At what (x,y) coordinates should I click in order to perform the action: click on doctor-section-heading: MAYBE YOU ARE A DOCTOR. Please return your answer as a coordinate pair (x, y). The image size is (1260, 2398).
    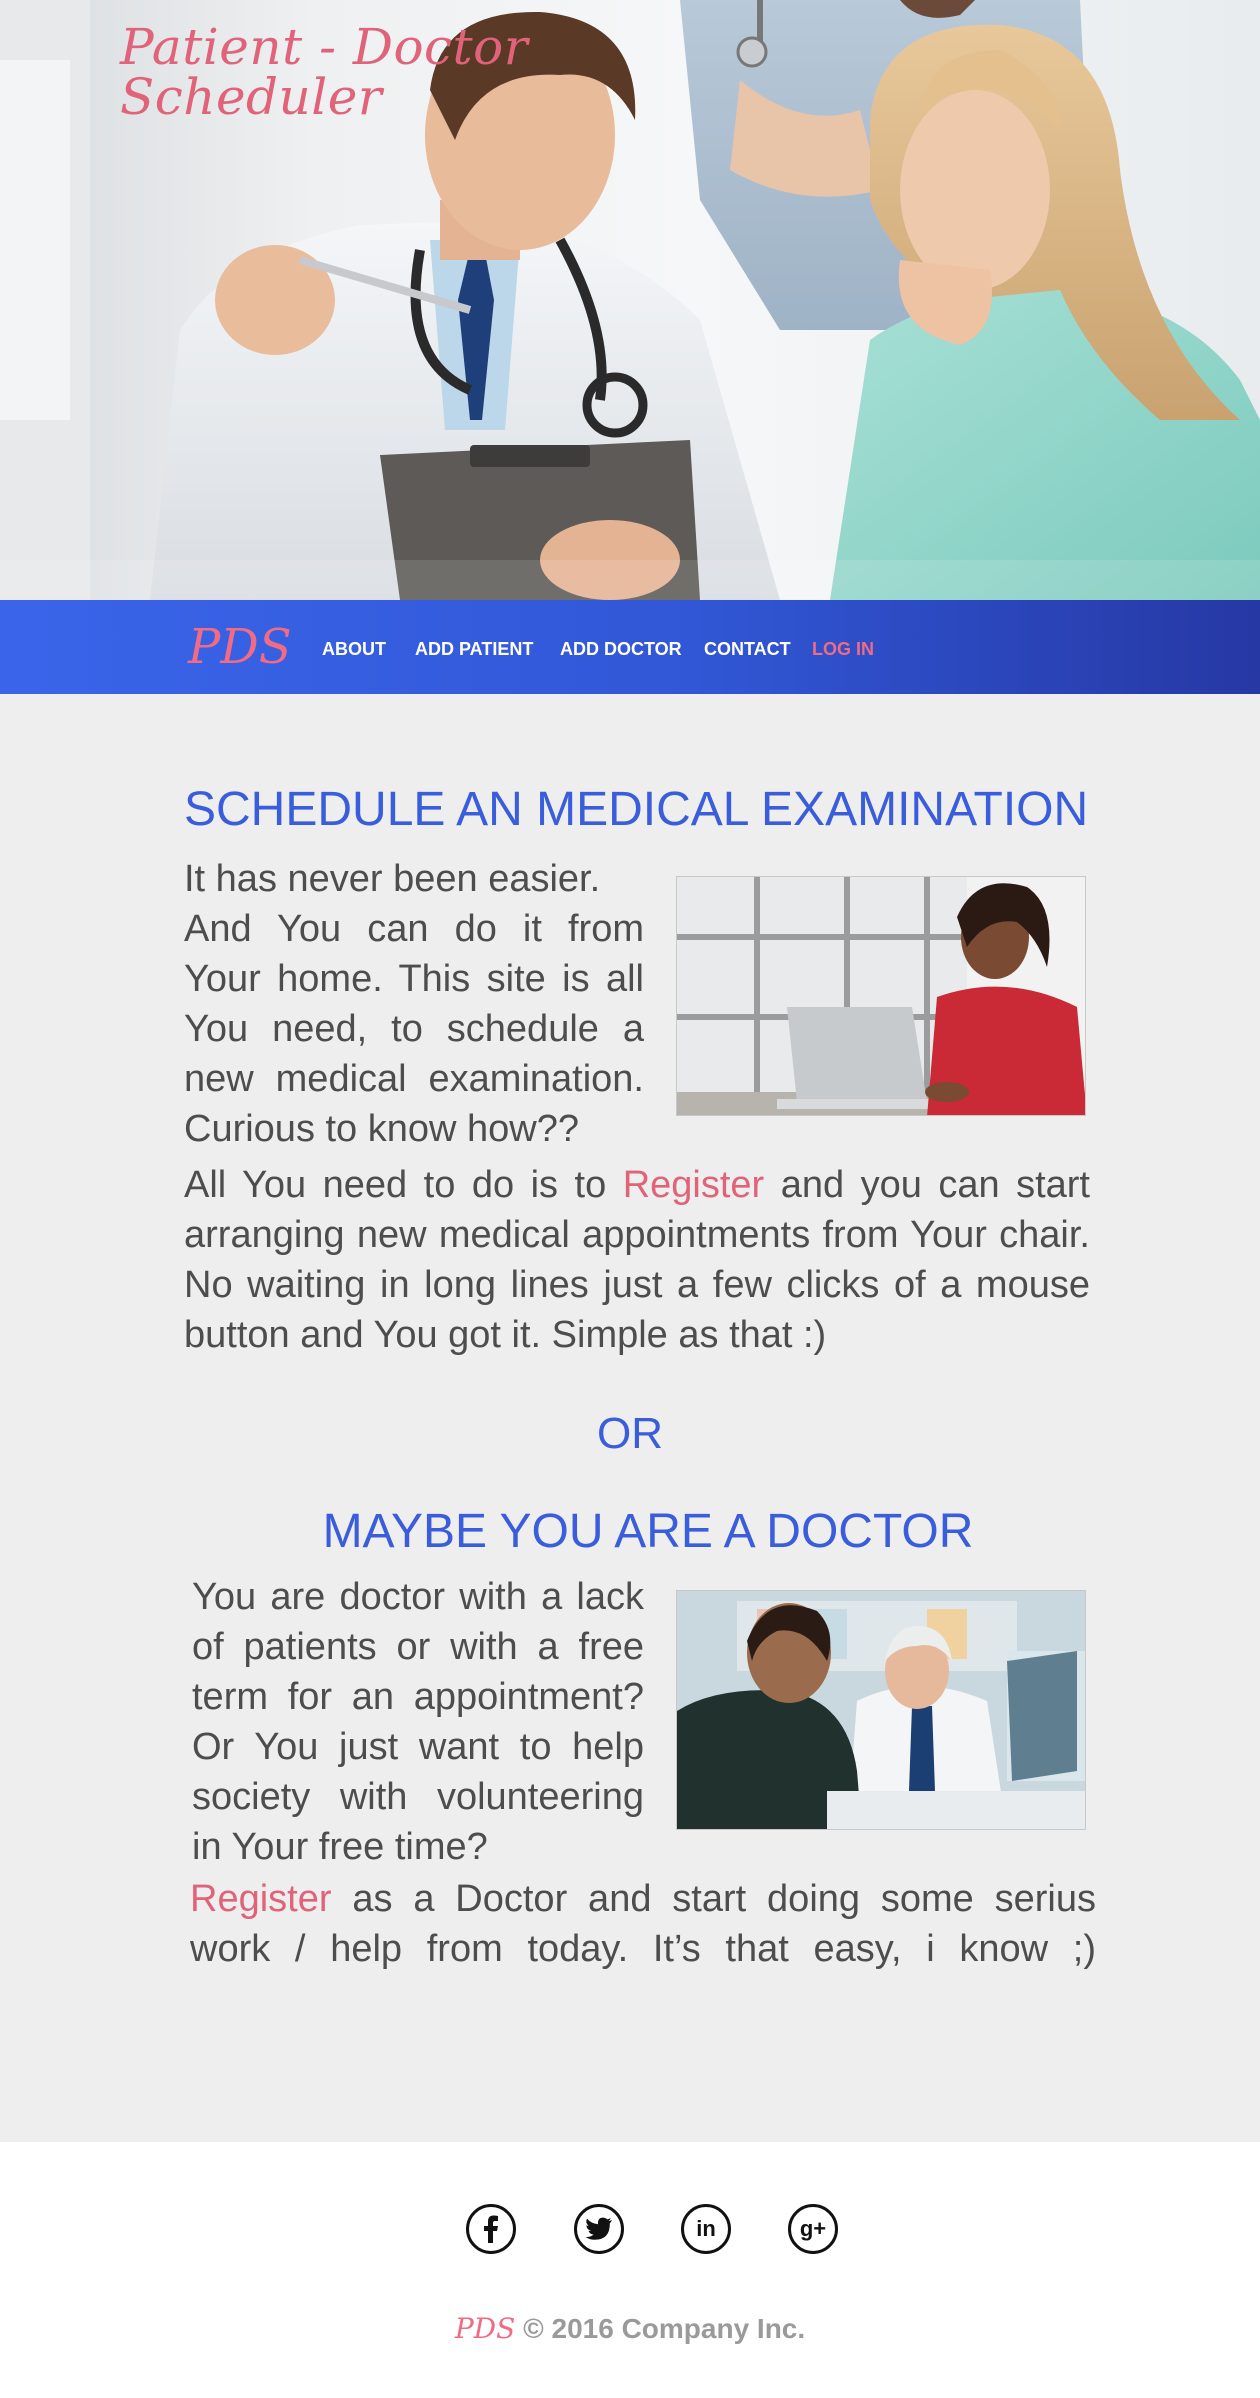
    Looking at the image, I should click on (648, 1531).